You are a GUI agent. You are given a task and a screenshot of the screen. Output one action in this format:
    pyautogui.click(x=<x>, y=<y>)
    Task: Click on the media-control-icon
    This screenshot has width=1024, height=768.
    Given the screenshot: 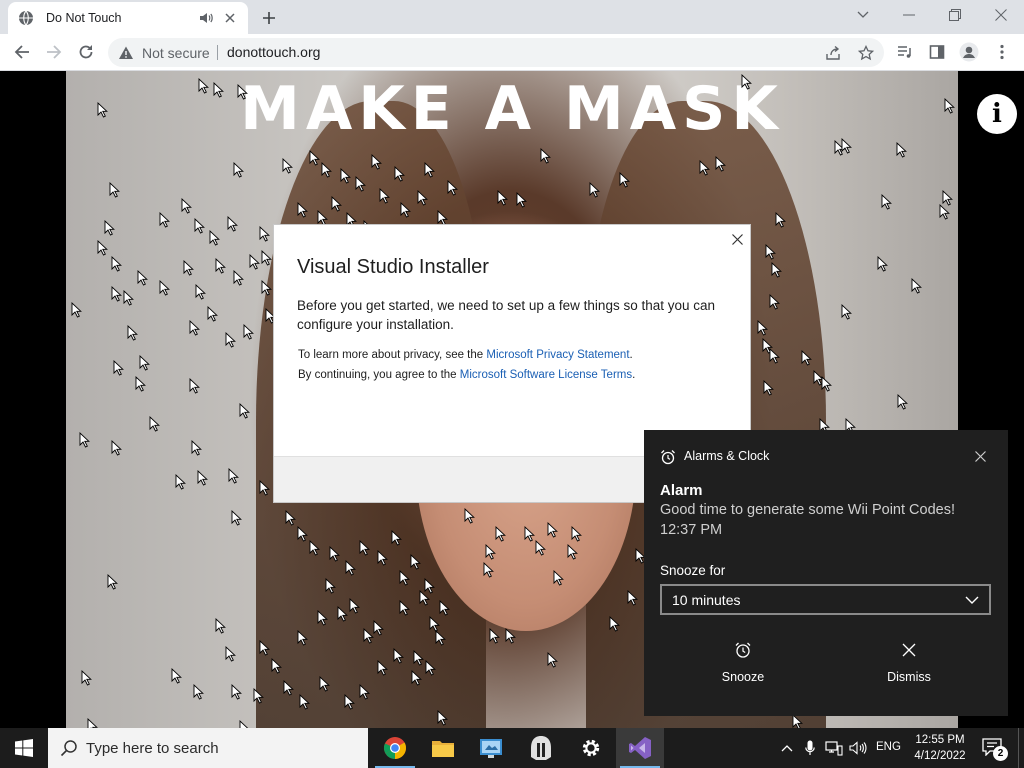 What is the action you would take?
    pyautogui.click(x=905, y=52)
    